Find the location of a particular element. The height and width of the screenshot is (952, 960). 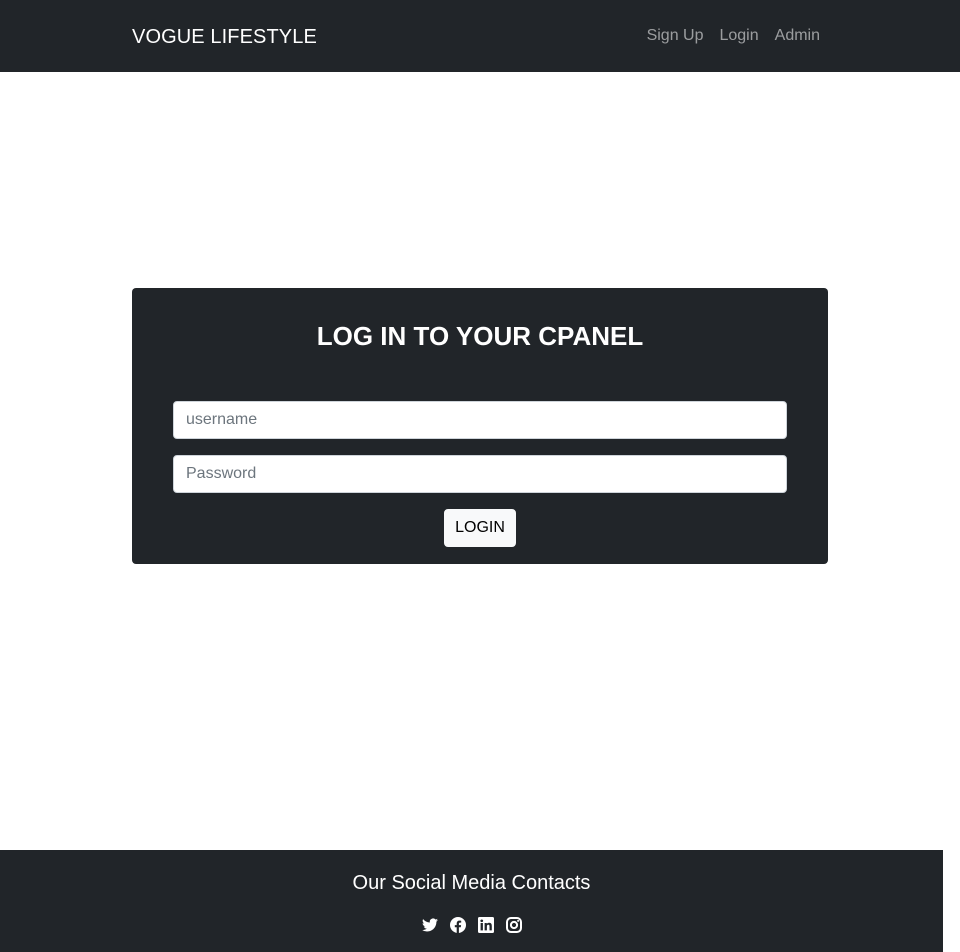

nav-link-admin: Admin is located at coordinates (797, 36).